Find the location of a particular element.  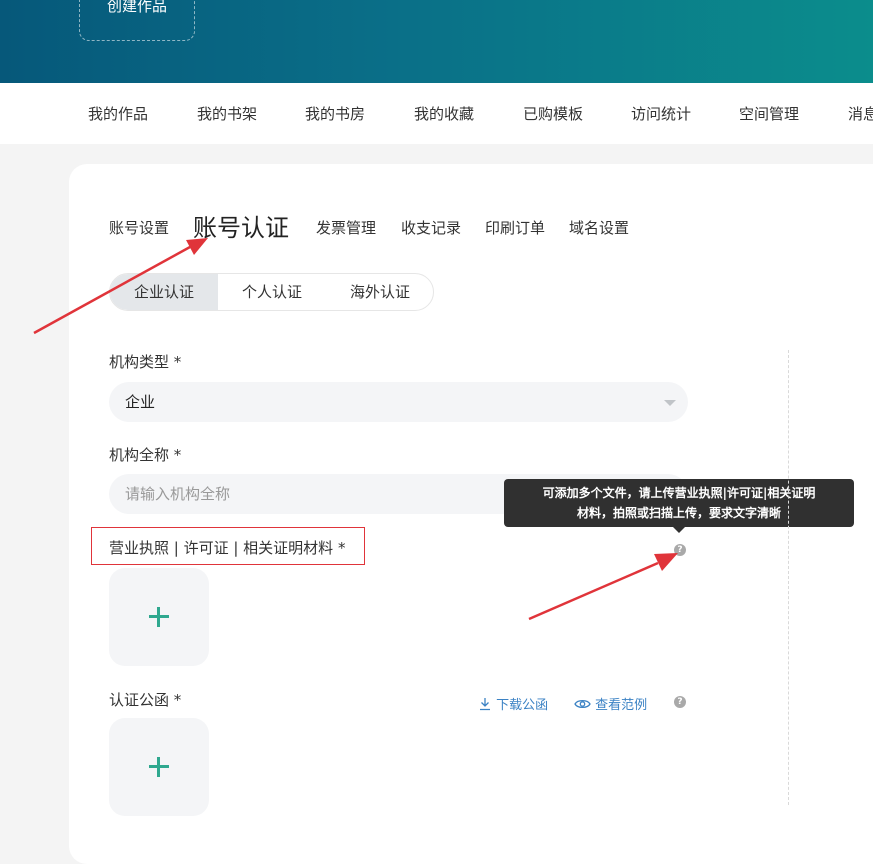

license-label: 营业执照 | 许可证 | 相关证明材料 * is located at coordinates (227, 548).